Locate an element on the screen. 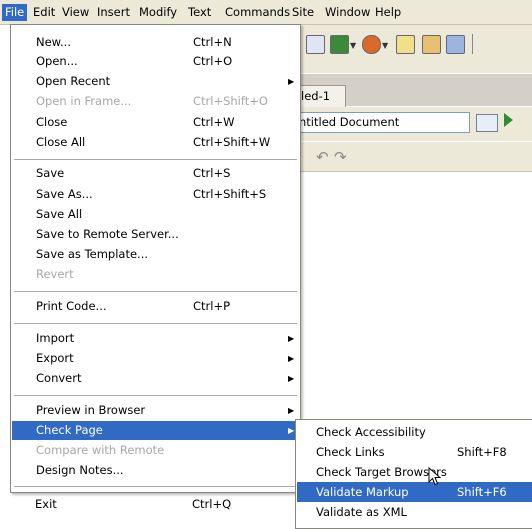 The height and width of the screenshot is (529, 532). menu-item-import: Import ▶ is located at coordinates (155, 338).